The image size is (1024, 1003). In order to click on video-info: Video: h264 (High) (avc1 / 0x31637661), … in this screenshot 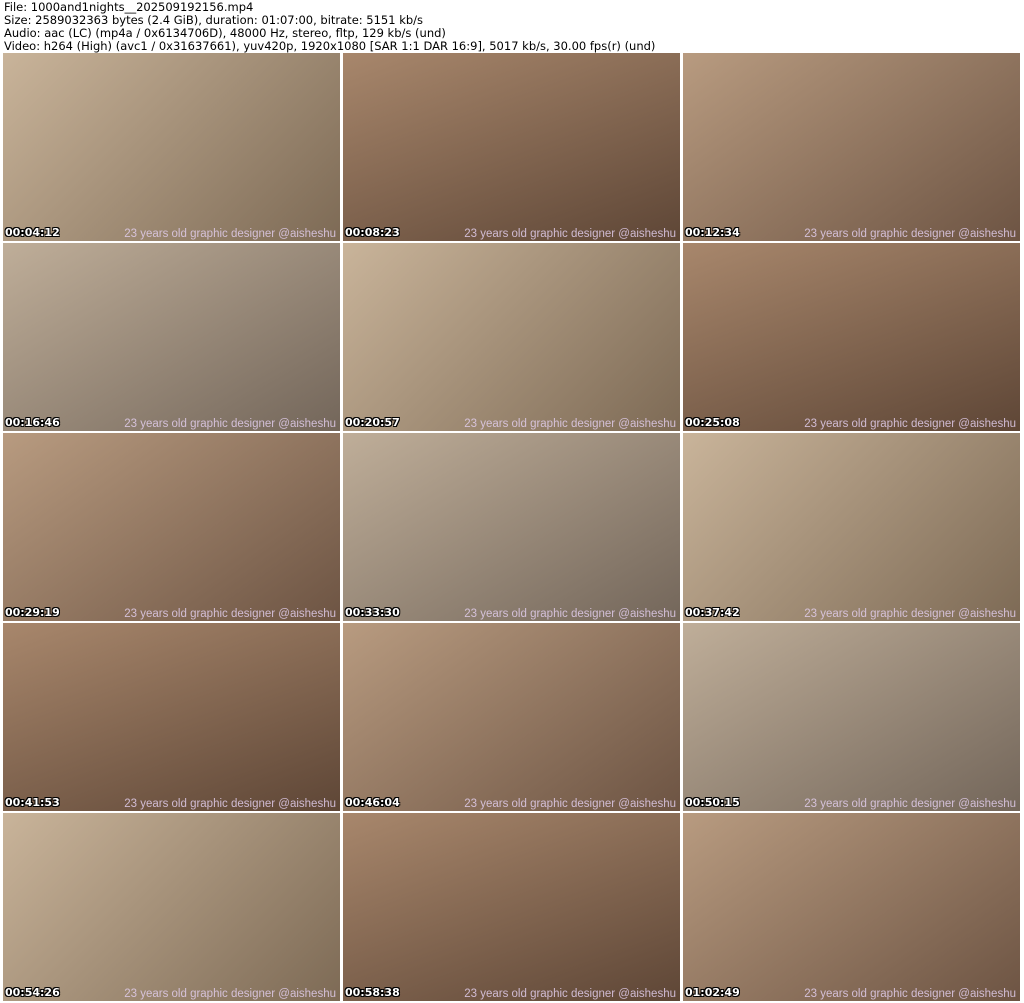, I will do `click(330, 46)`.